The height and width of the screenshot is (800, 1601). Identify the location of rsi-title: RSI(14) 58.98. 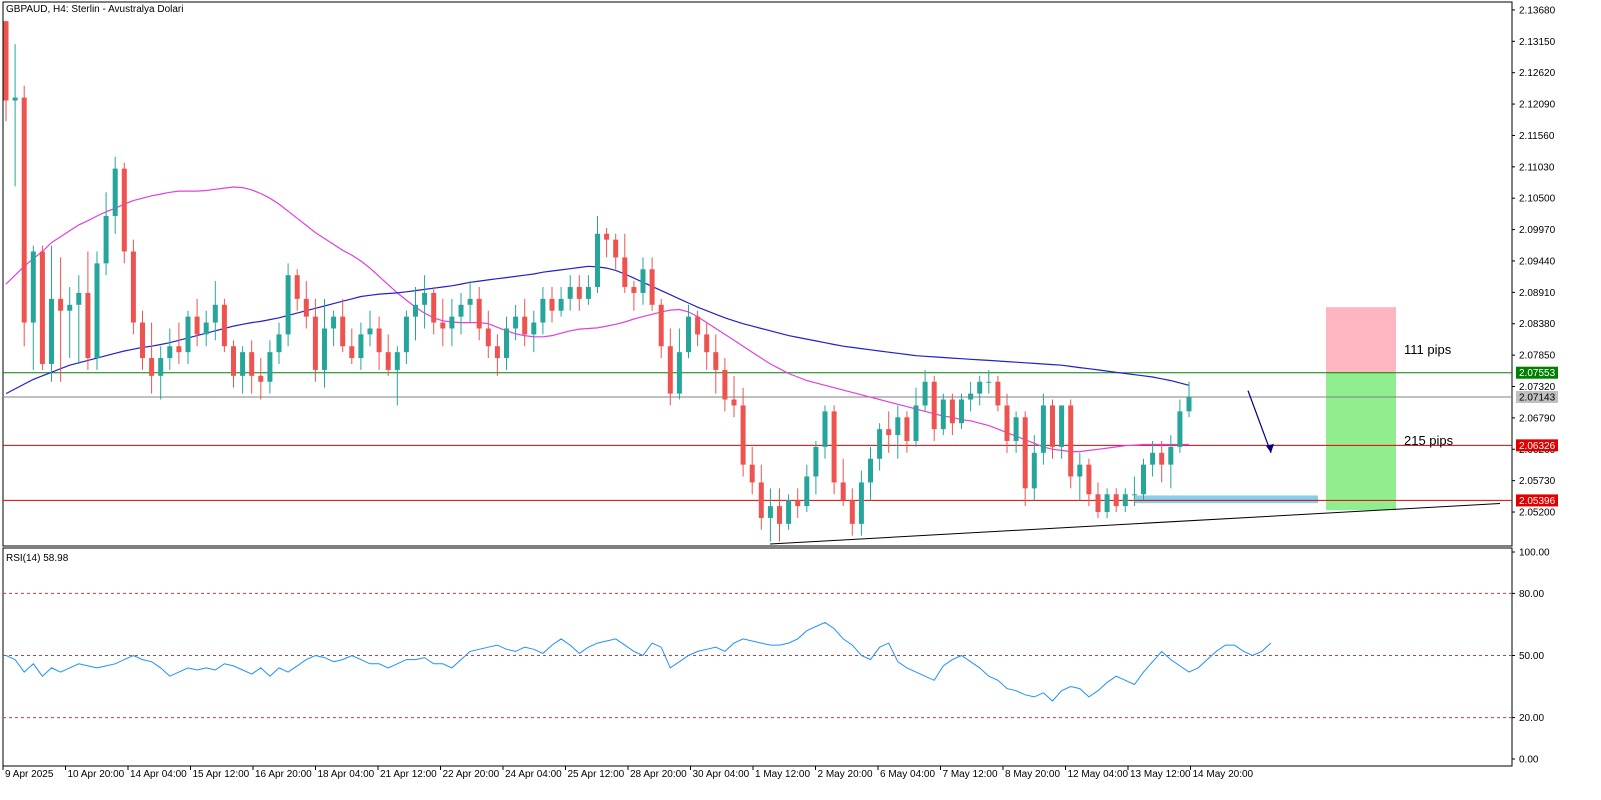
(37, 558).